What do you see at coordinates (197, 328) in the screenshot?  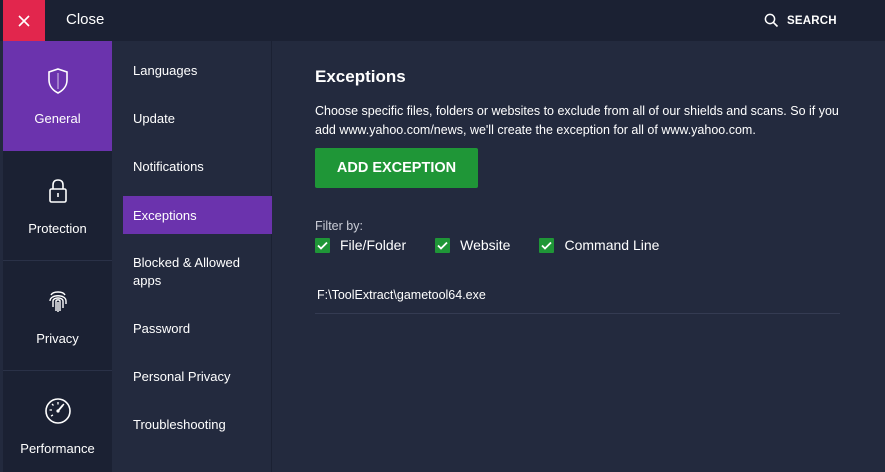 I see `submenu-item-password: Password` at bounding box center [197, 328].